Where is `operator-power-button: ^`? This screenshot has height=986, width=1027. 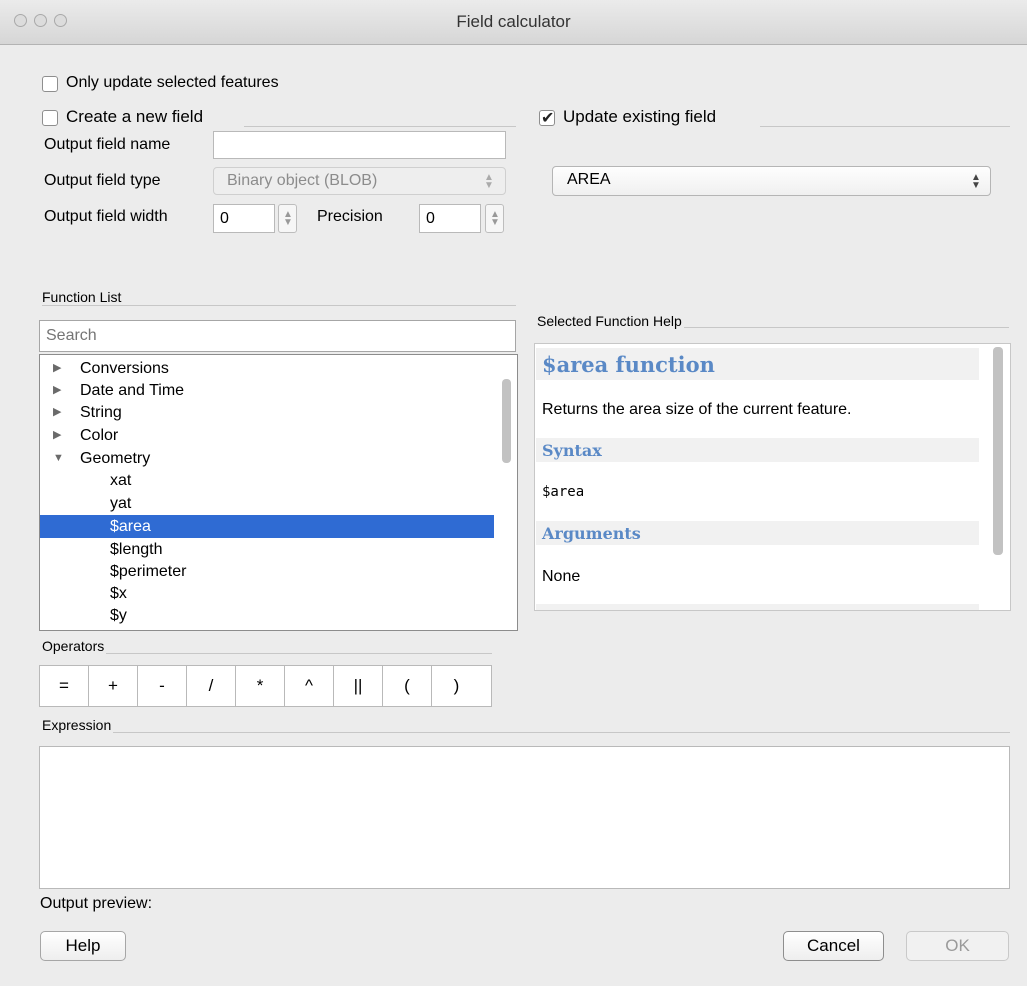
operator-power-button: ^ is located at coordinates (309, 686).